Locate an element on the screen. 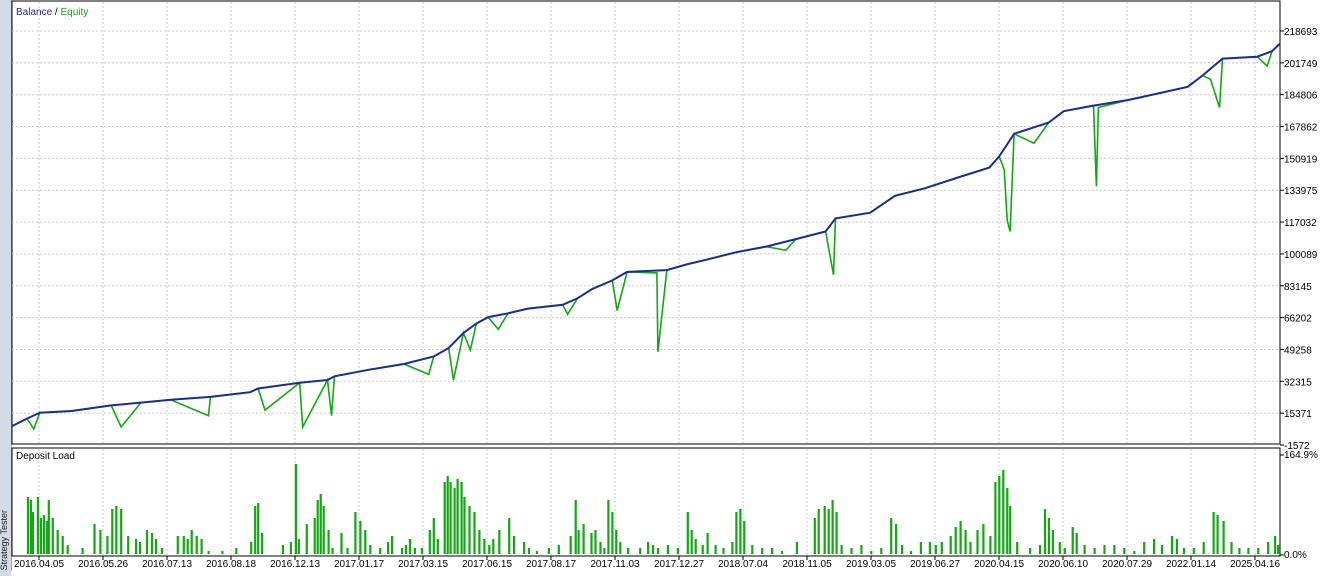  x-tick-label: 2018.11.05 is located at coordinates (807, 564).